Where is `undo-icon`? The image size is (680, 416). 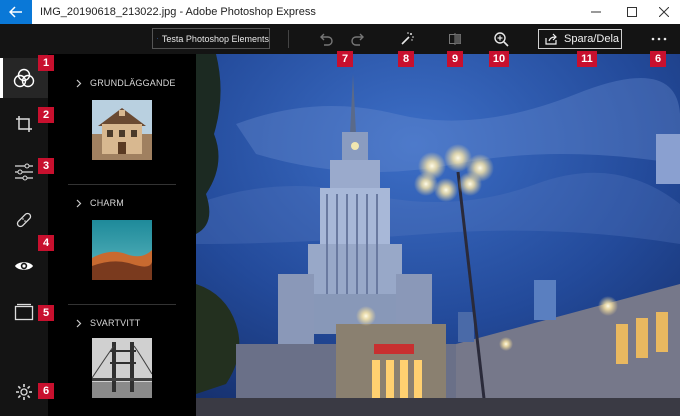
undo-icon is located at coordinates (326, 39).